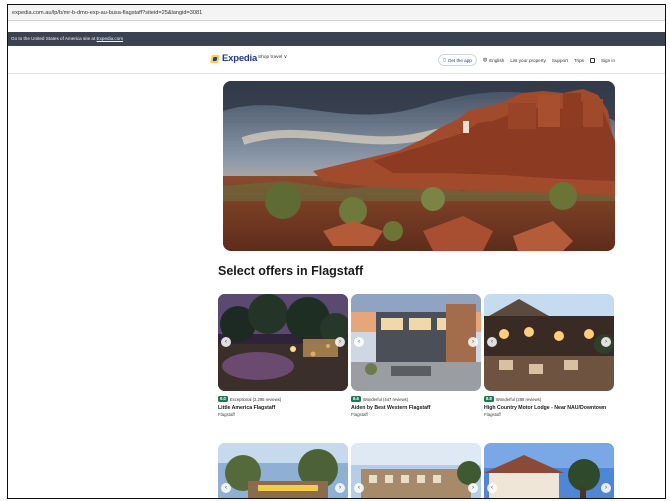 The image size is (670, 501). I want to click on rating-text: Exceptional (2,295 reviews), so click(255, 399).